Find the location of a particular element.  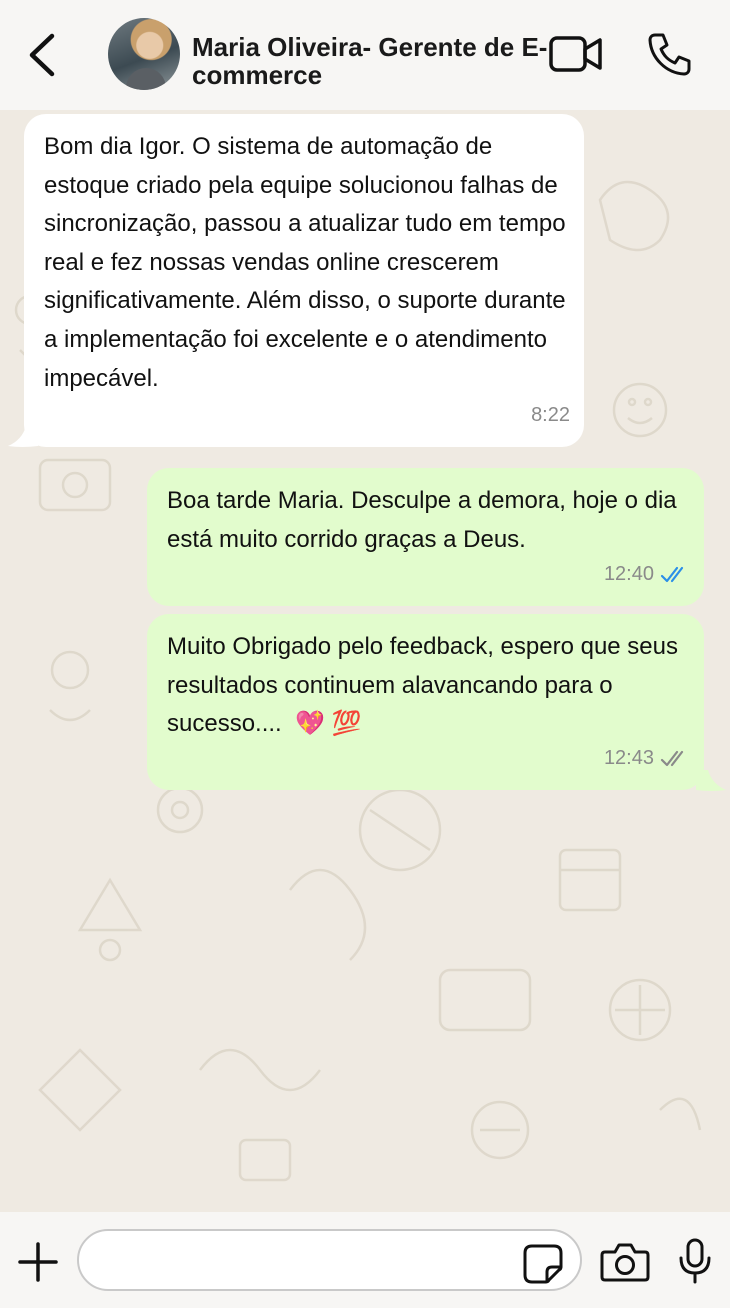

video-call-icon is located at coordinates (575, 54).